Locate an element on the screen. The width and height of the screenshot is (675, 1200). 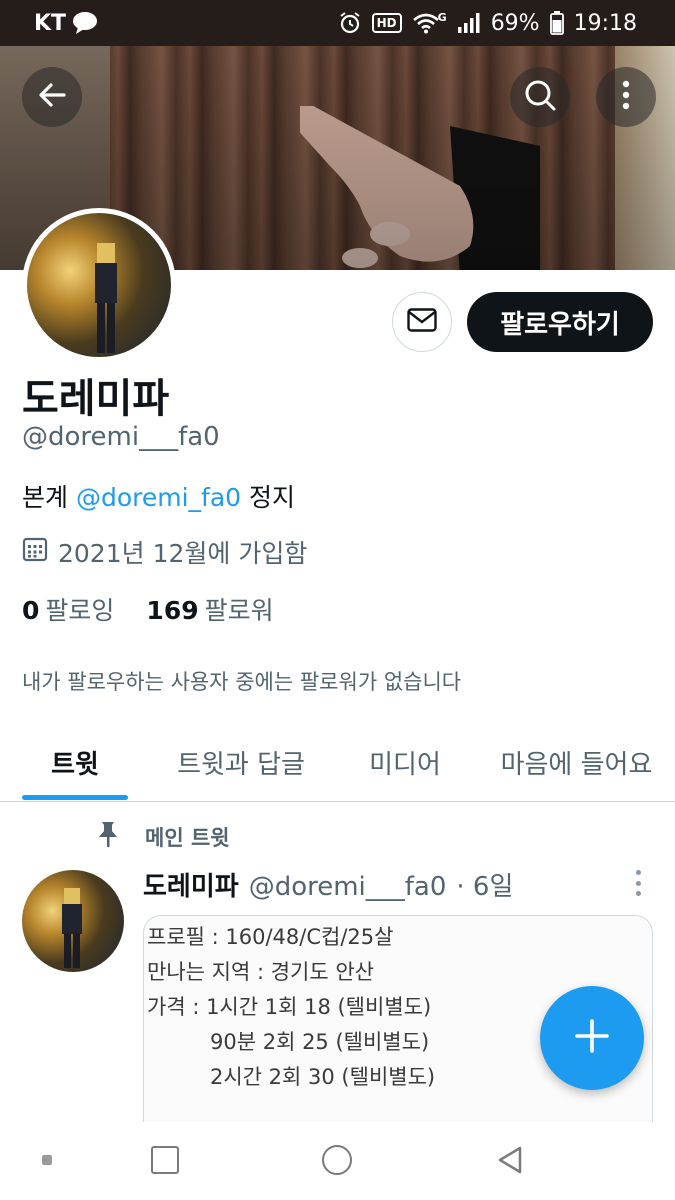
tweet-header: 도레미파 @doremi___fa0 · 6일 is located at coordinates (328, 884).